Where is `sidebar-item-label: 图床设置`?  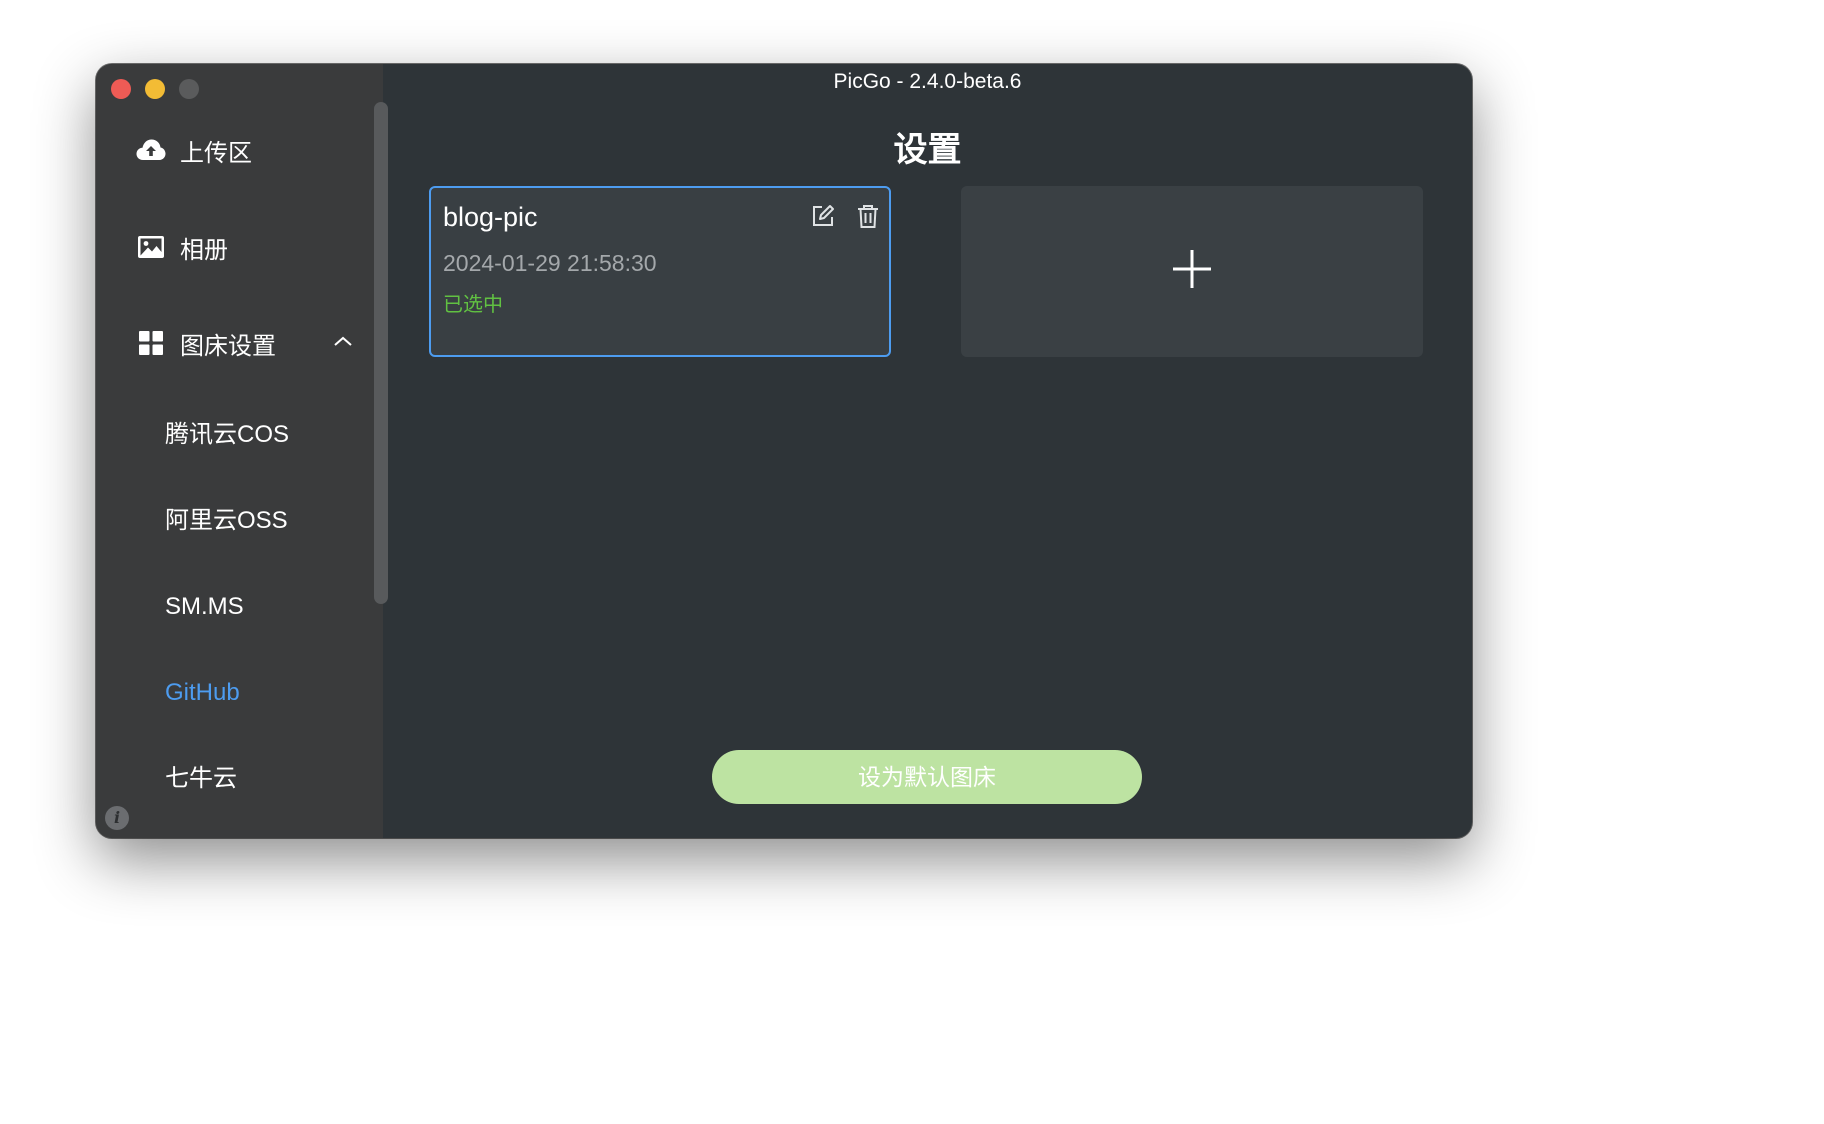 sidebar-item-label: 图床设置 is located at coordinates (228, 346).